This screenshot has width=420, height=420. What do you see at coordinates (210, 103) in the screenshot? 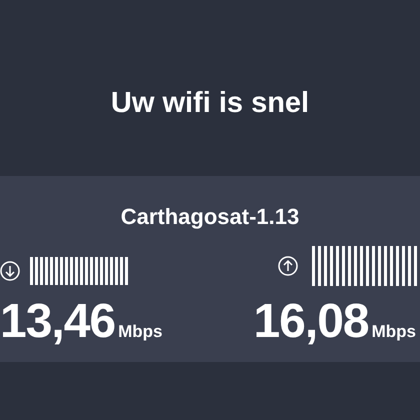
I see `headline: Uw wifi is snel` at bounding box center [210, 103].